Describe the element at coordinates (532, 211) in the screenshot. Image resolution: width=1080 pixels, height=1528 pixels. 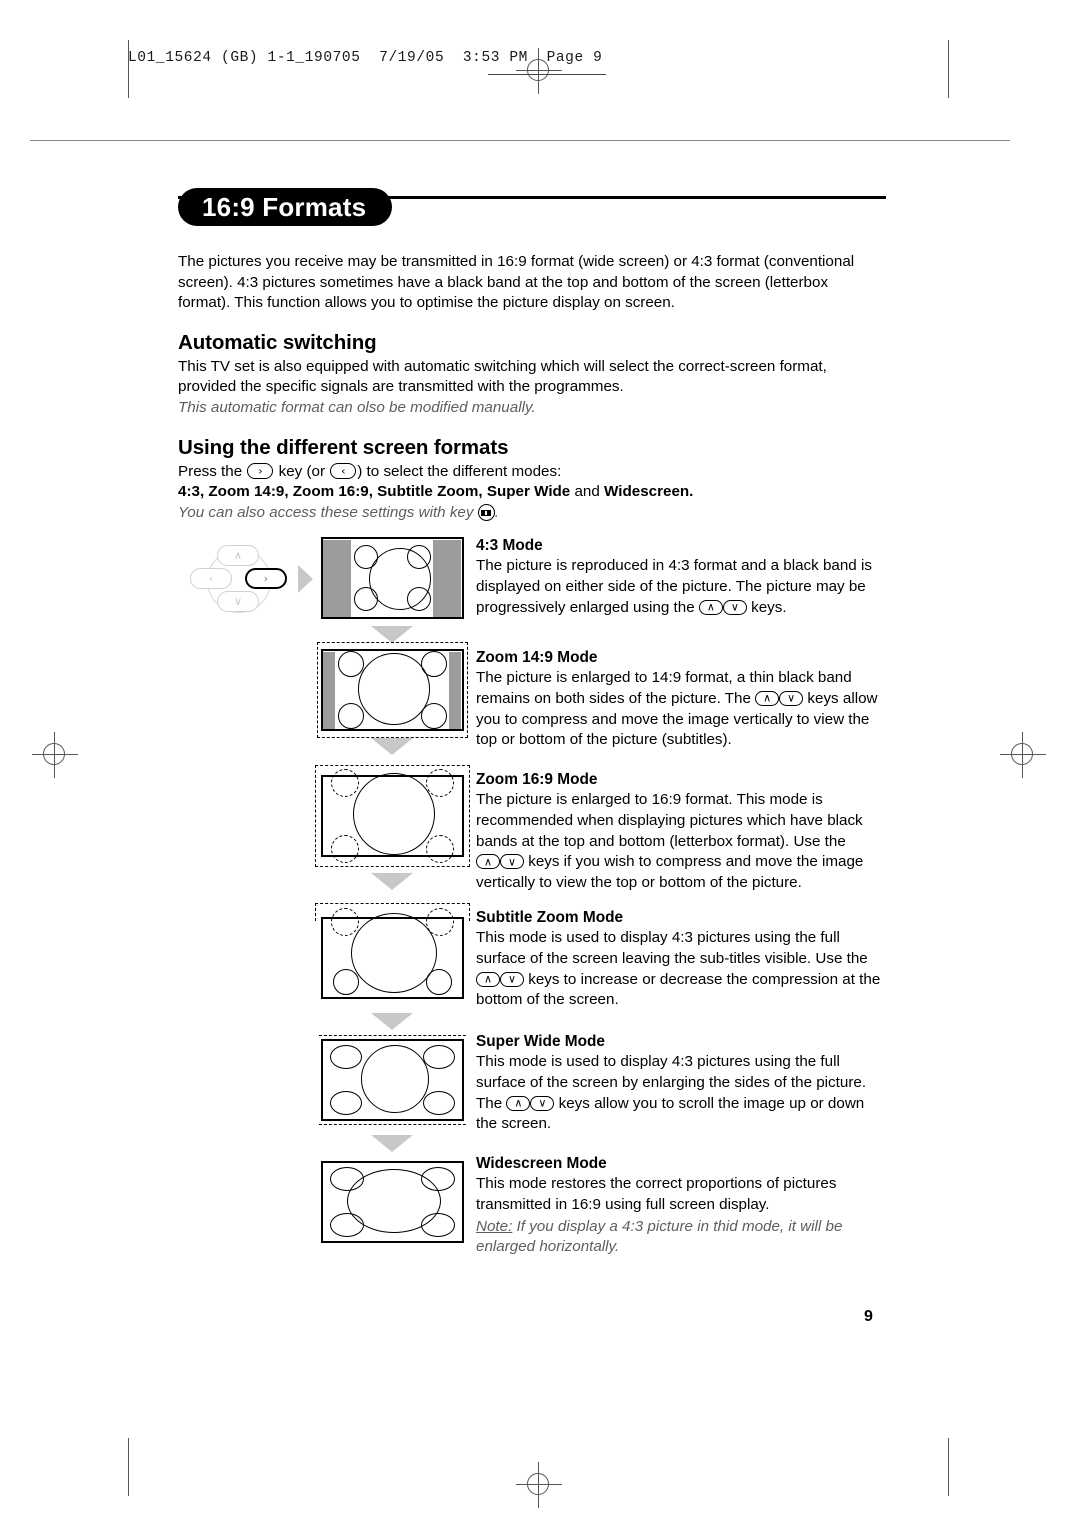
I see `page-title-block: 16:9 Formats` at that location.